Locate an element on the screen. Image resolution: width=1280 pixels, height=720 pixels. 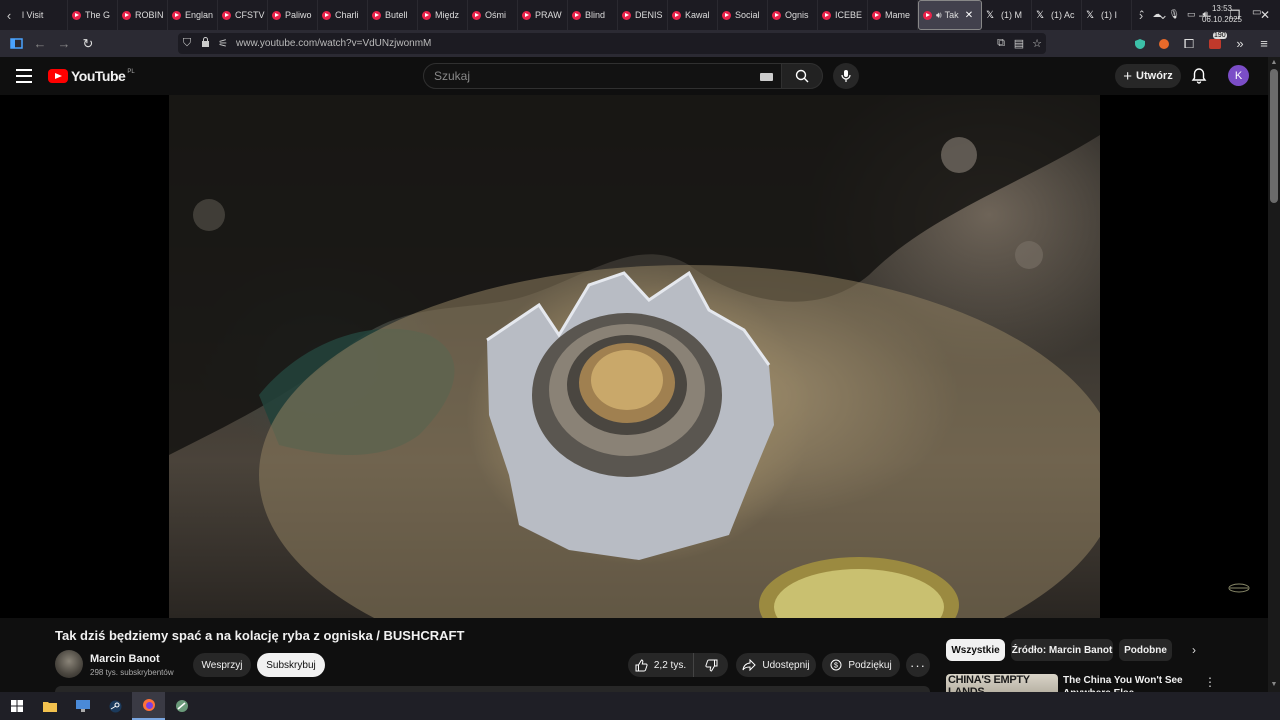
browser-tab: 🔊︎ Tak ✕ is located at coordinates (950, 15).